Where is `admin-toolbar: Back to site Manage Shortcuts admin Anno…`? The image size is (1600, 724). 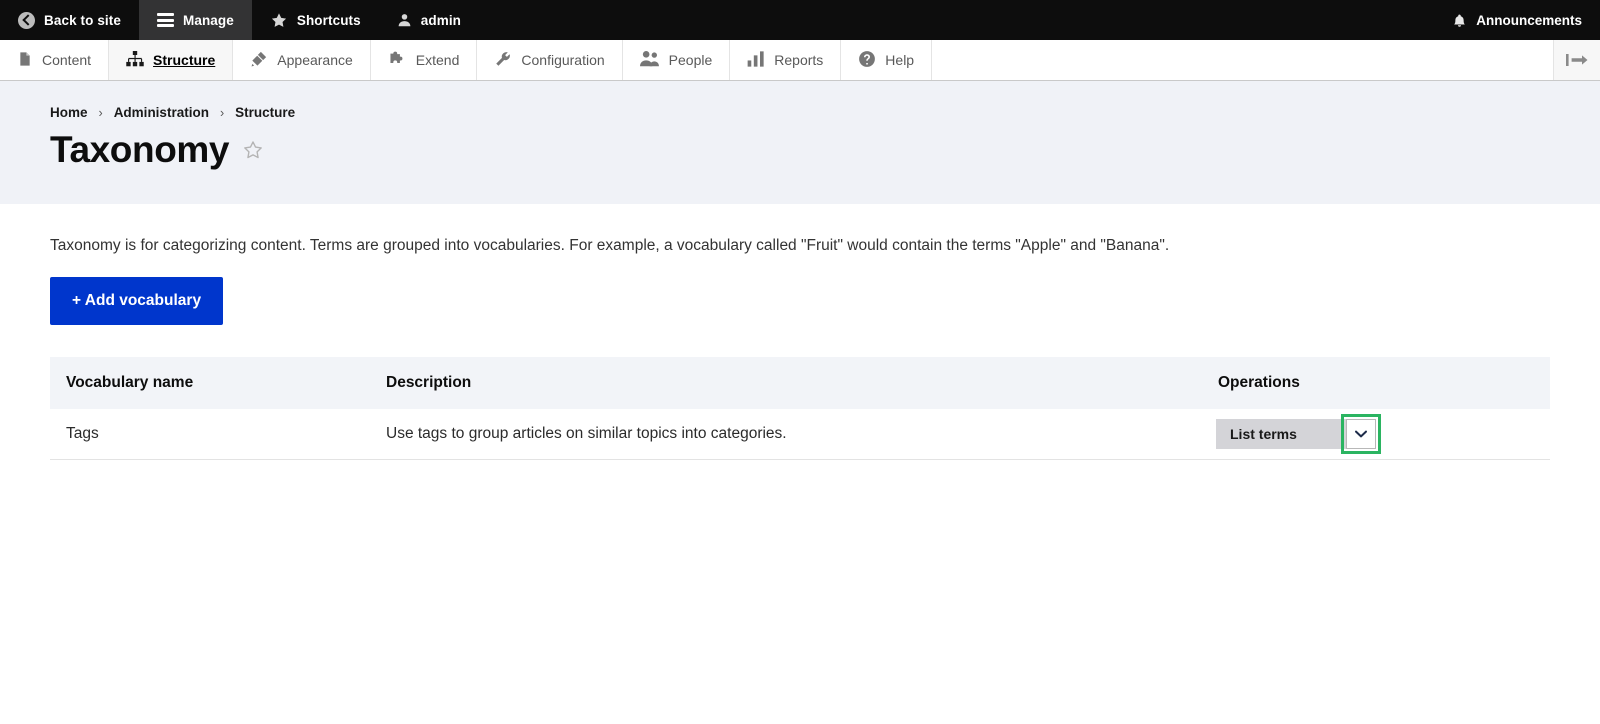
admin-toolbar: Back to site Manage Shortcuts admin Anno… is located at coordinates (800, 20).